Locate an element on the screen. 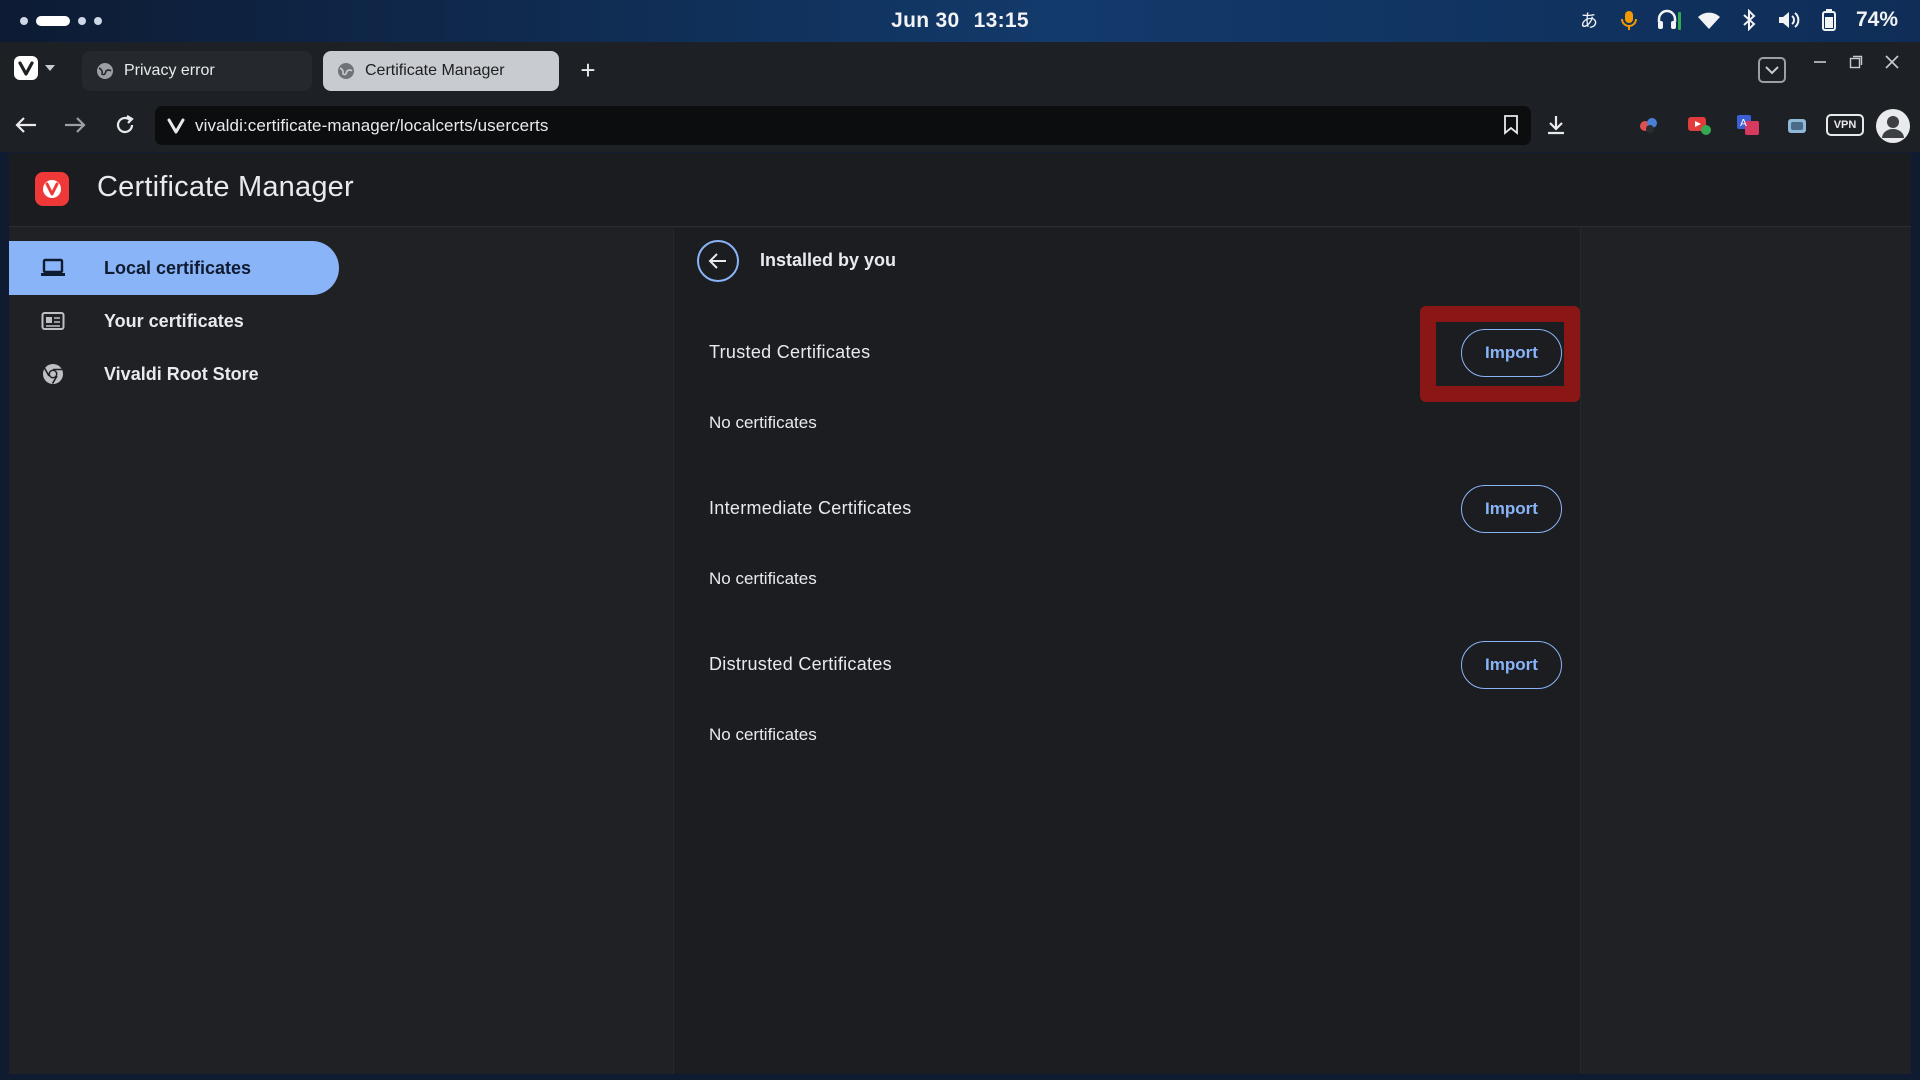 The height and width of the screenshot is (1080, 1920). forward-button is located at coordinates (75, 125).